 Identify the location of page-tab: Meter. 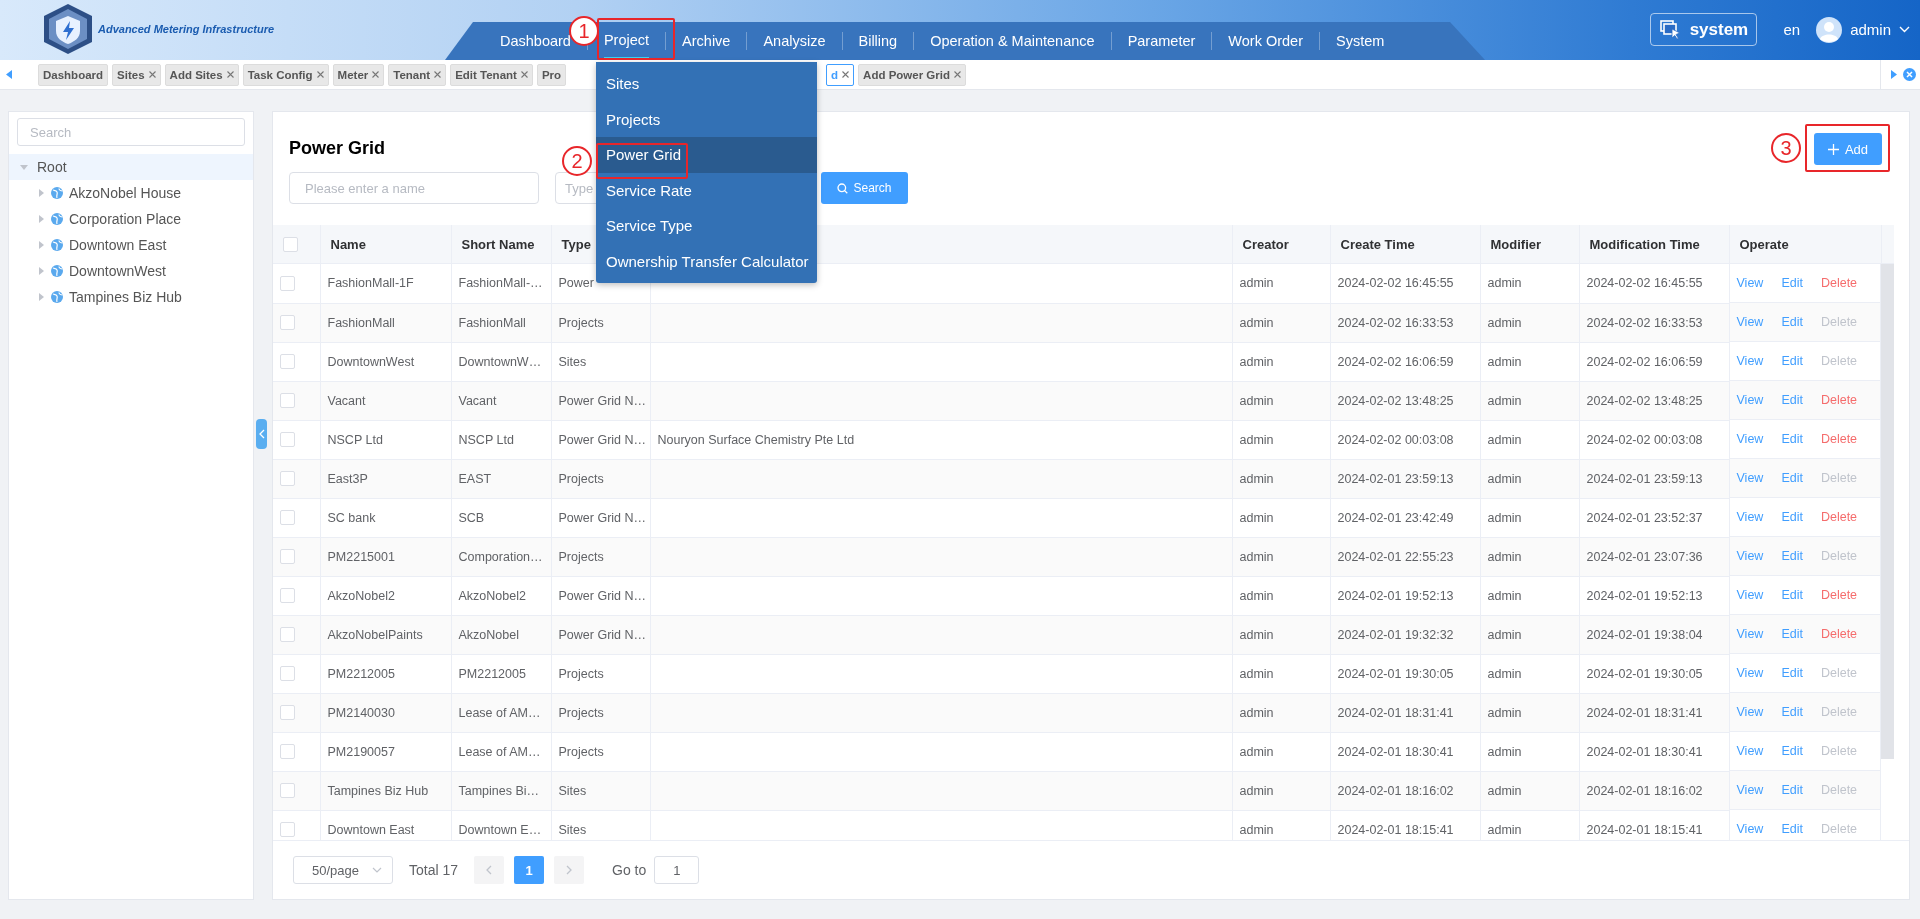
(358, 74).